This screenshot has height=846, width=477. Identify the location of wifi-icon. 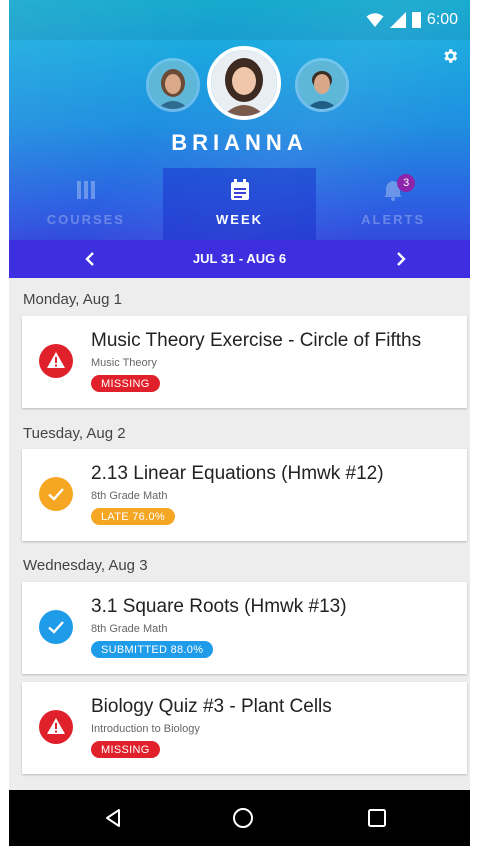
(375, 20).